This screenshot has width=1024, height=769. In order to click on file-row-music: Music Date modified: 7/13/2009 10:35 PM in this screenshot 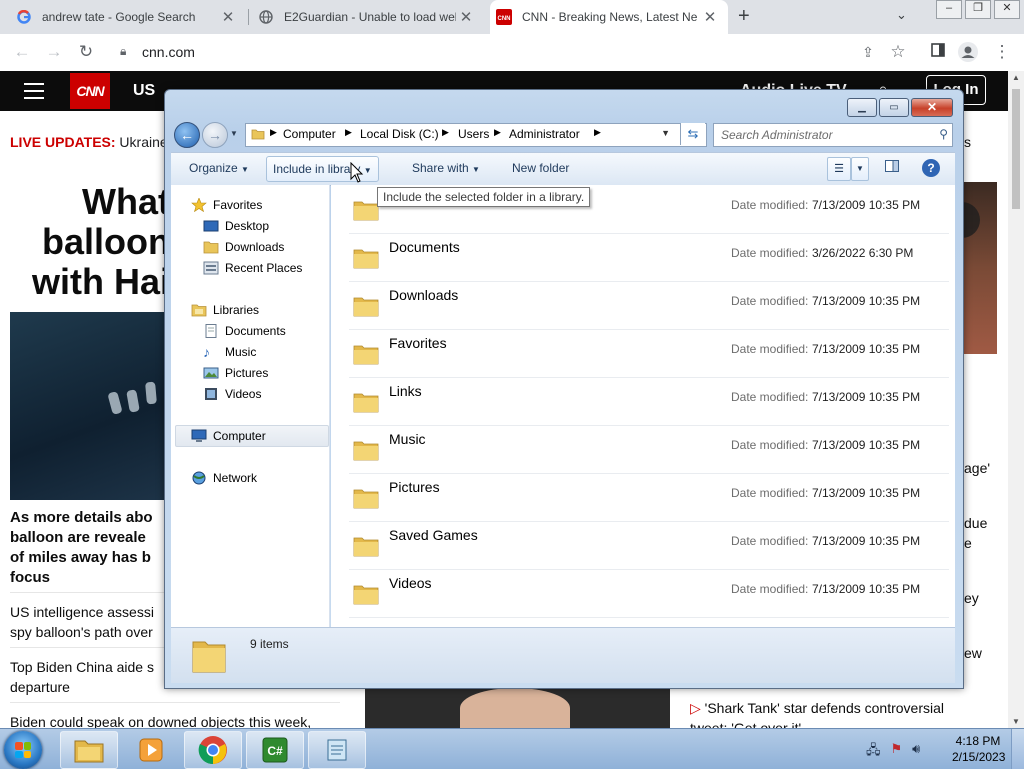, I will do `click(649, 449)`.